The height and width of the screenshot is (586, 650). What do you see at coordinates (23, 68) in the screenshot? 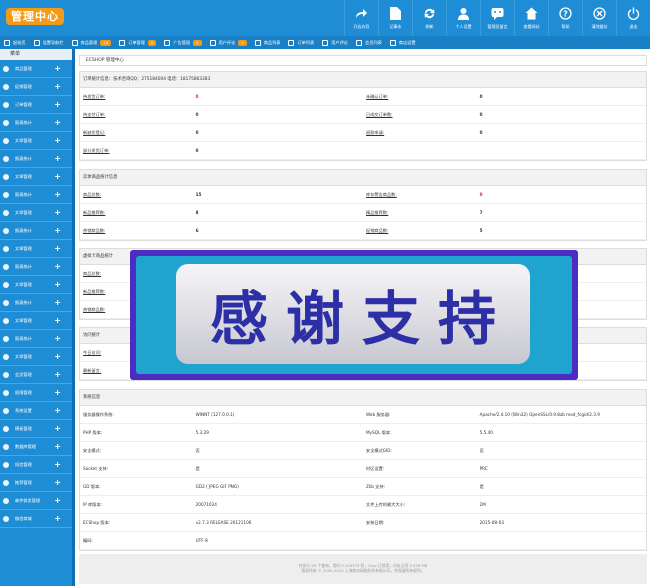
I see `sidebar-item-label: 商品管理` at bounding box center [23, 68].